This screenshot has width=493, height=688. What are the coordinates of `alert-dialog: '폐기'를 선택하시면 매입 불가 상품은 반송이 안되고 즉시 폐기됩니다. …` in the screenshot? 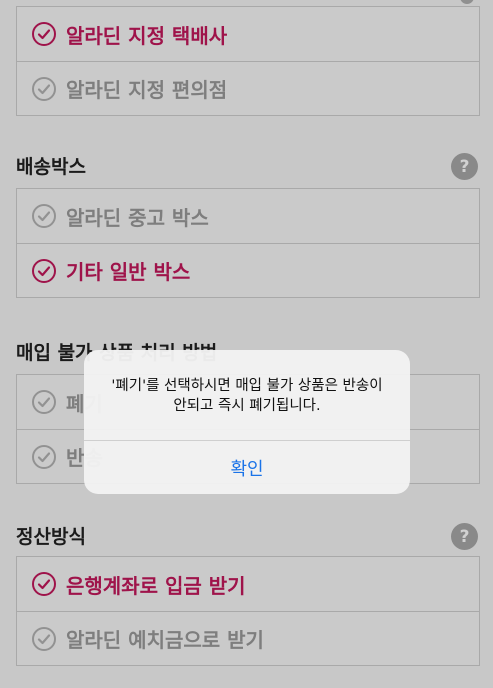 It's located at (247, 422).